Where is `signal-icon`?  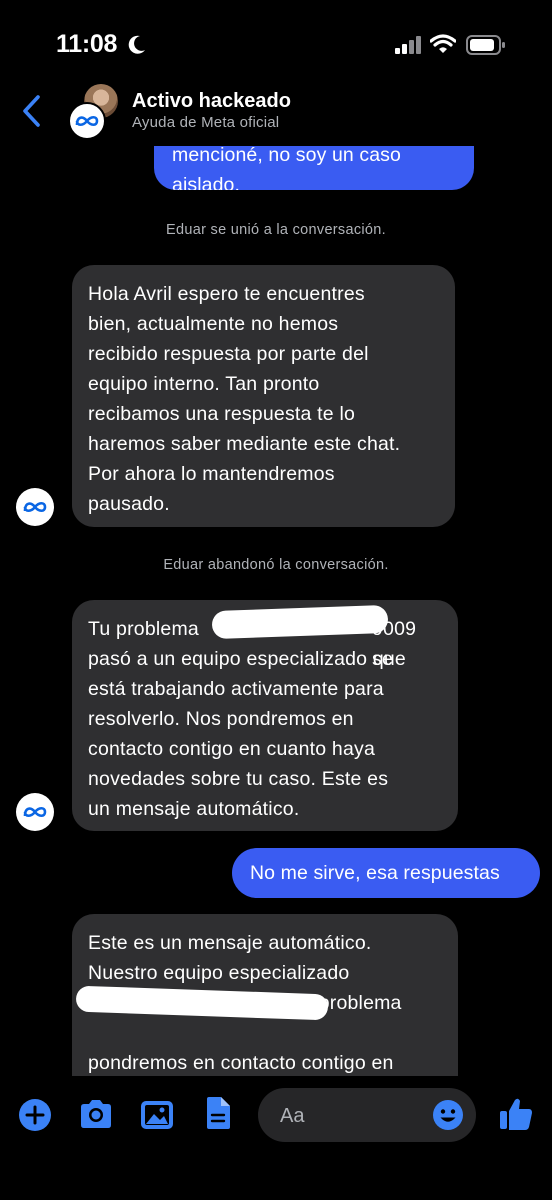 signal-icon is located at coordinates (408, 45).